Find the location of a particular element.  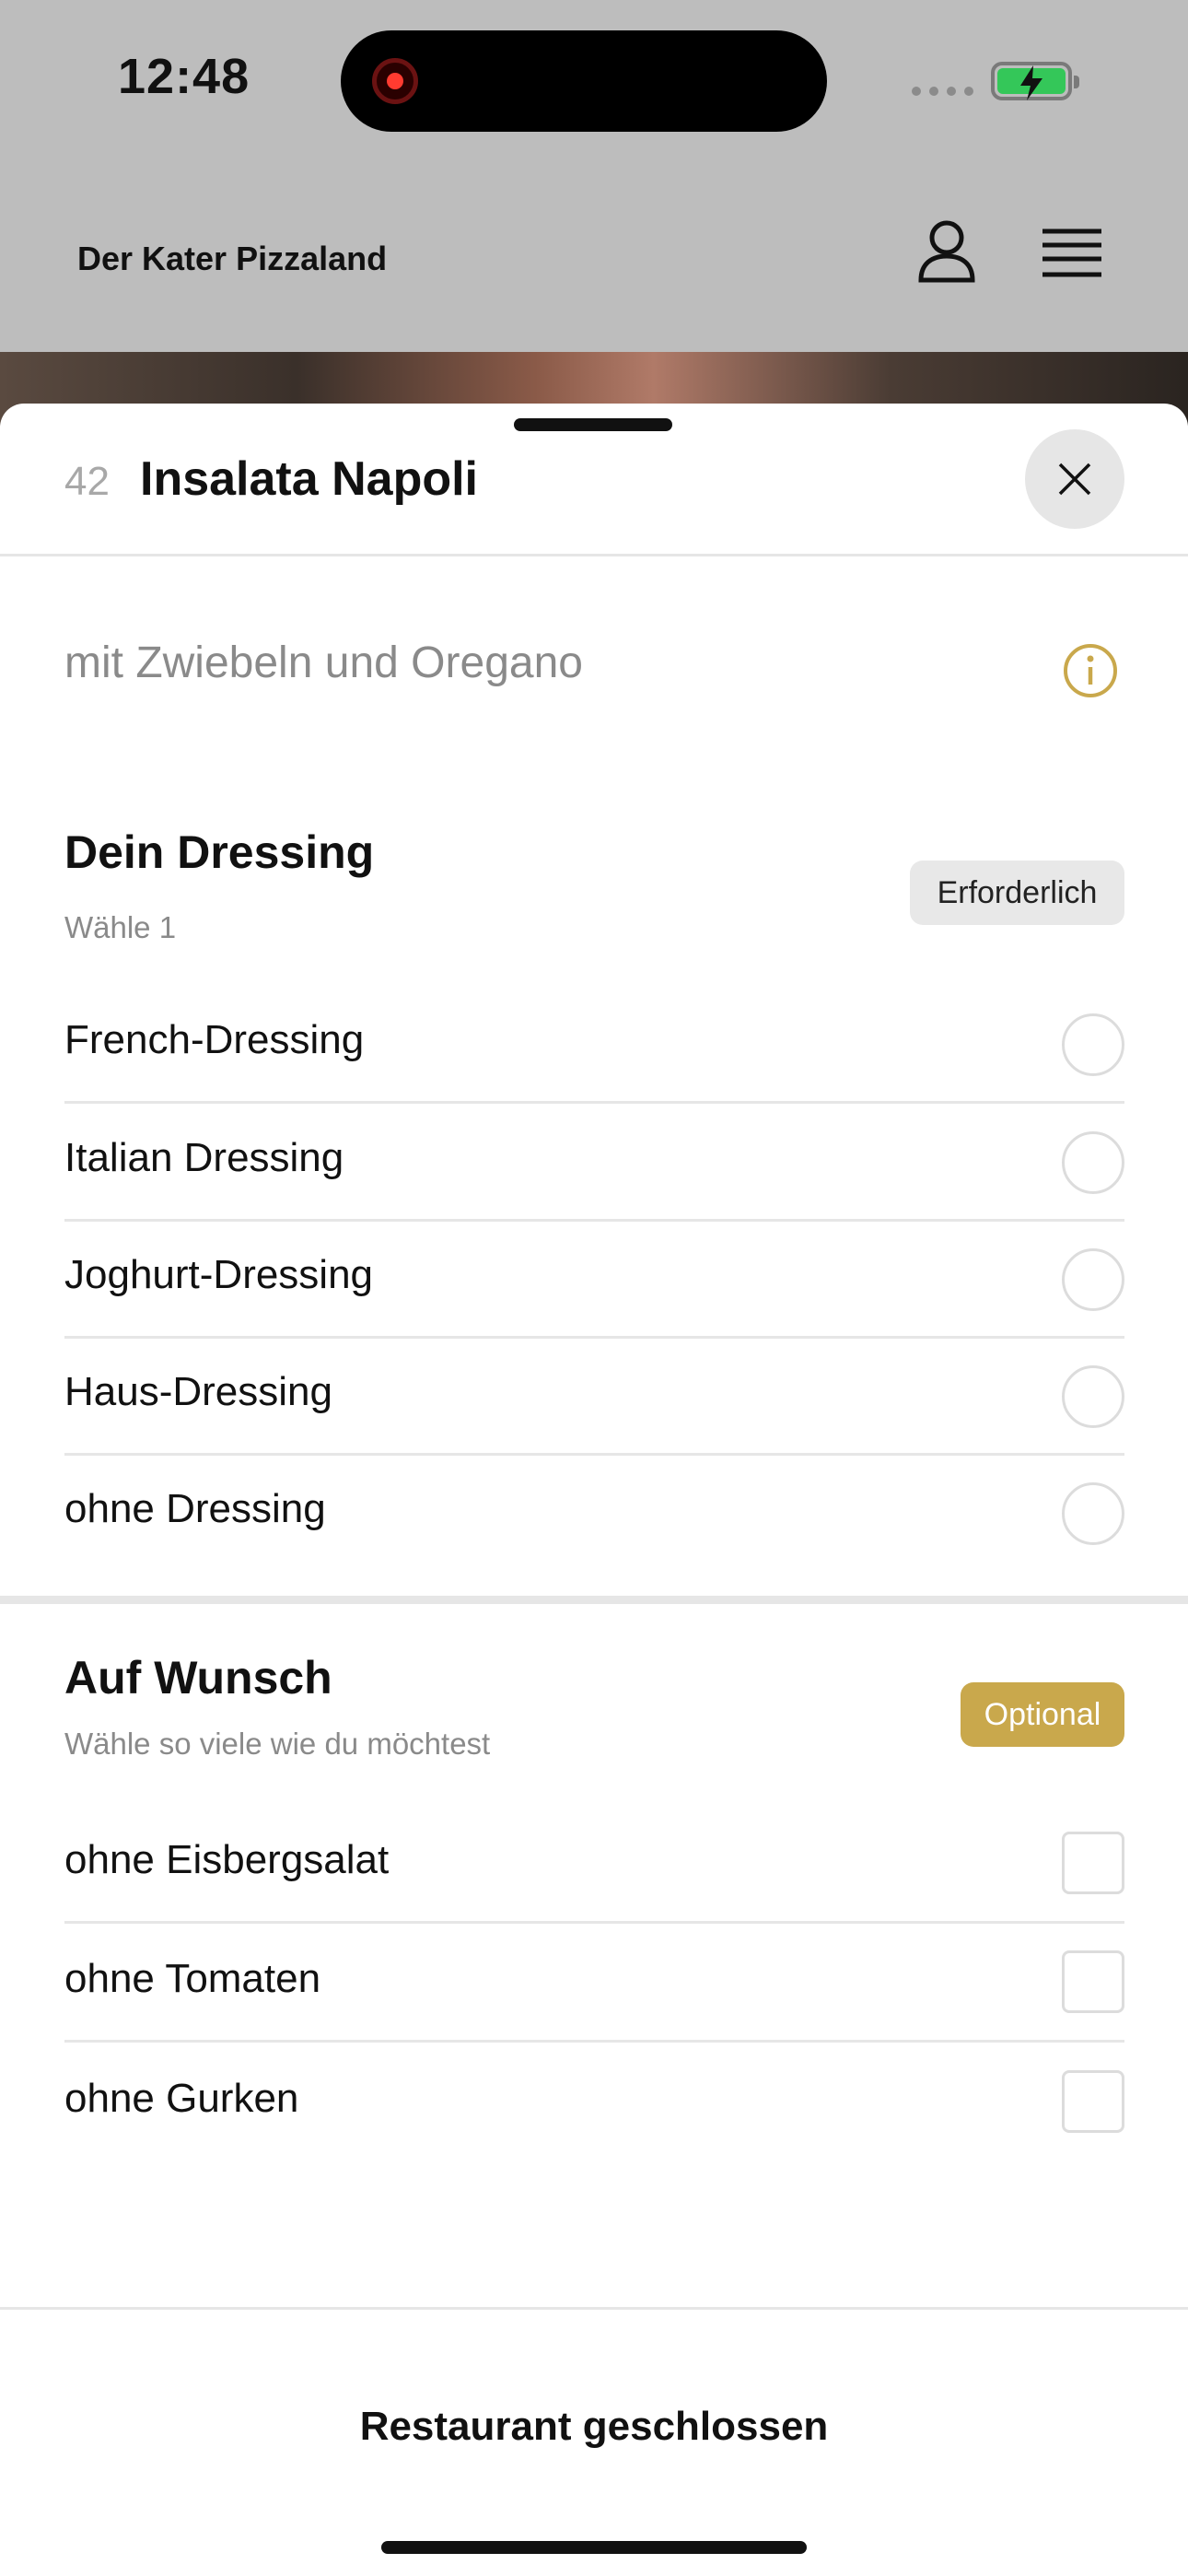

extras-option-label: ohne Tomaten is located at coordinates (192, 1979).